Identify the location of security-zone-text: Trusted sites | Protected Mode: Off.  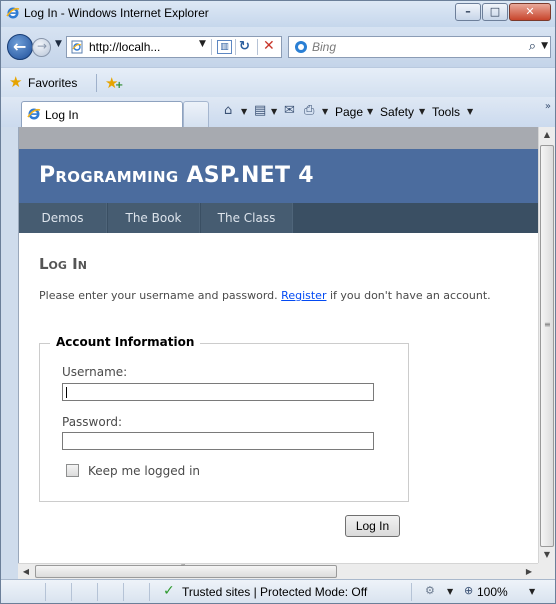
(274, 592).